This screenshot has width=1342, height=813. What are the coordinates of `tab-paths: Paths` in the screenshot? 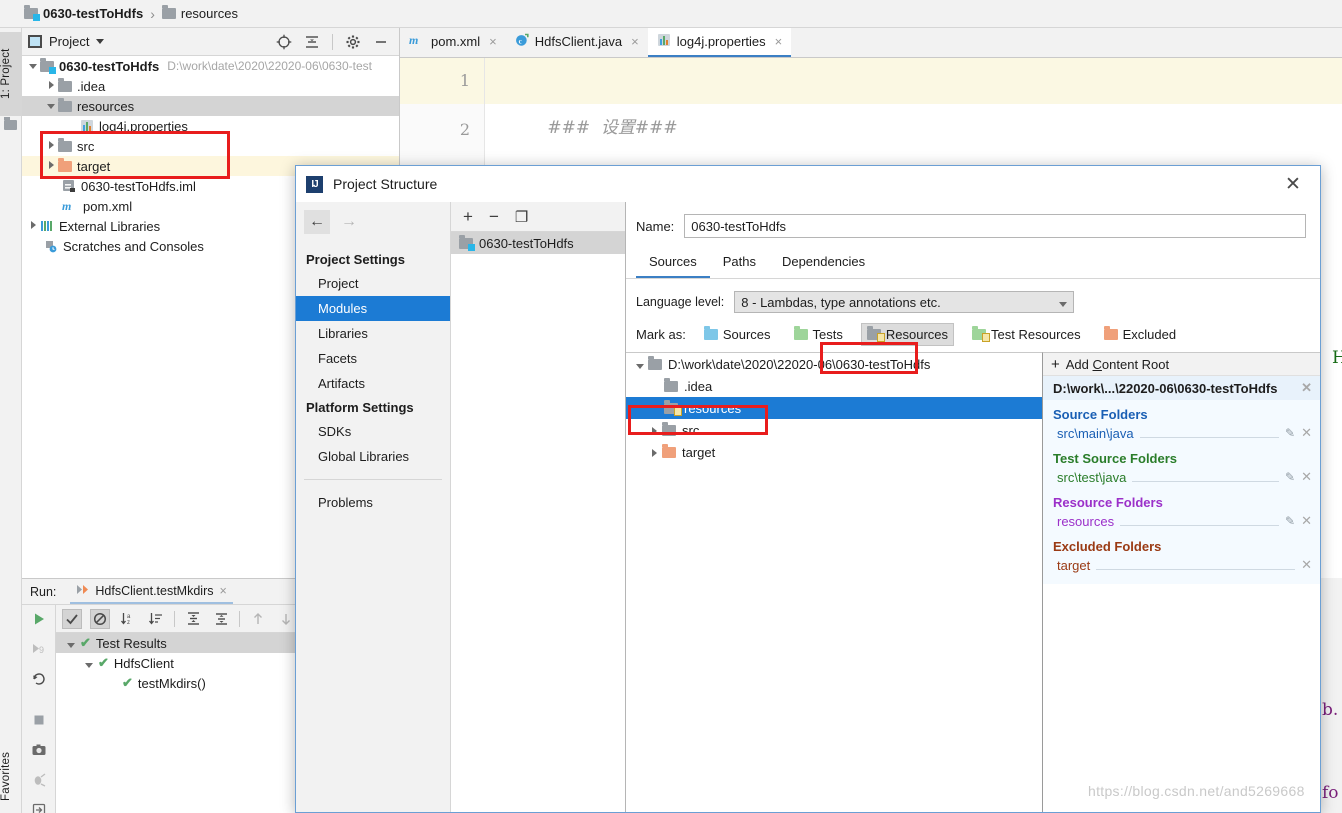 It's located at (739, 263).